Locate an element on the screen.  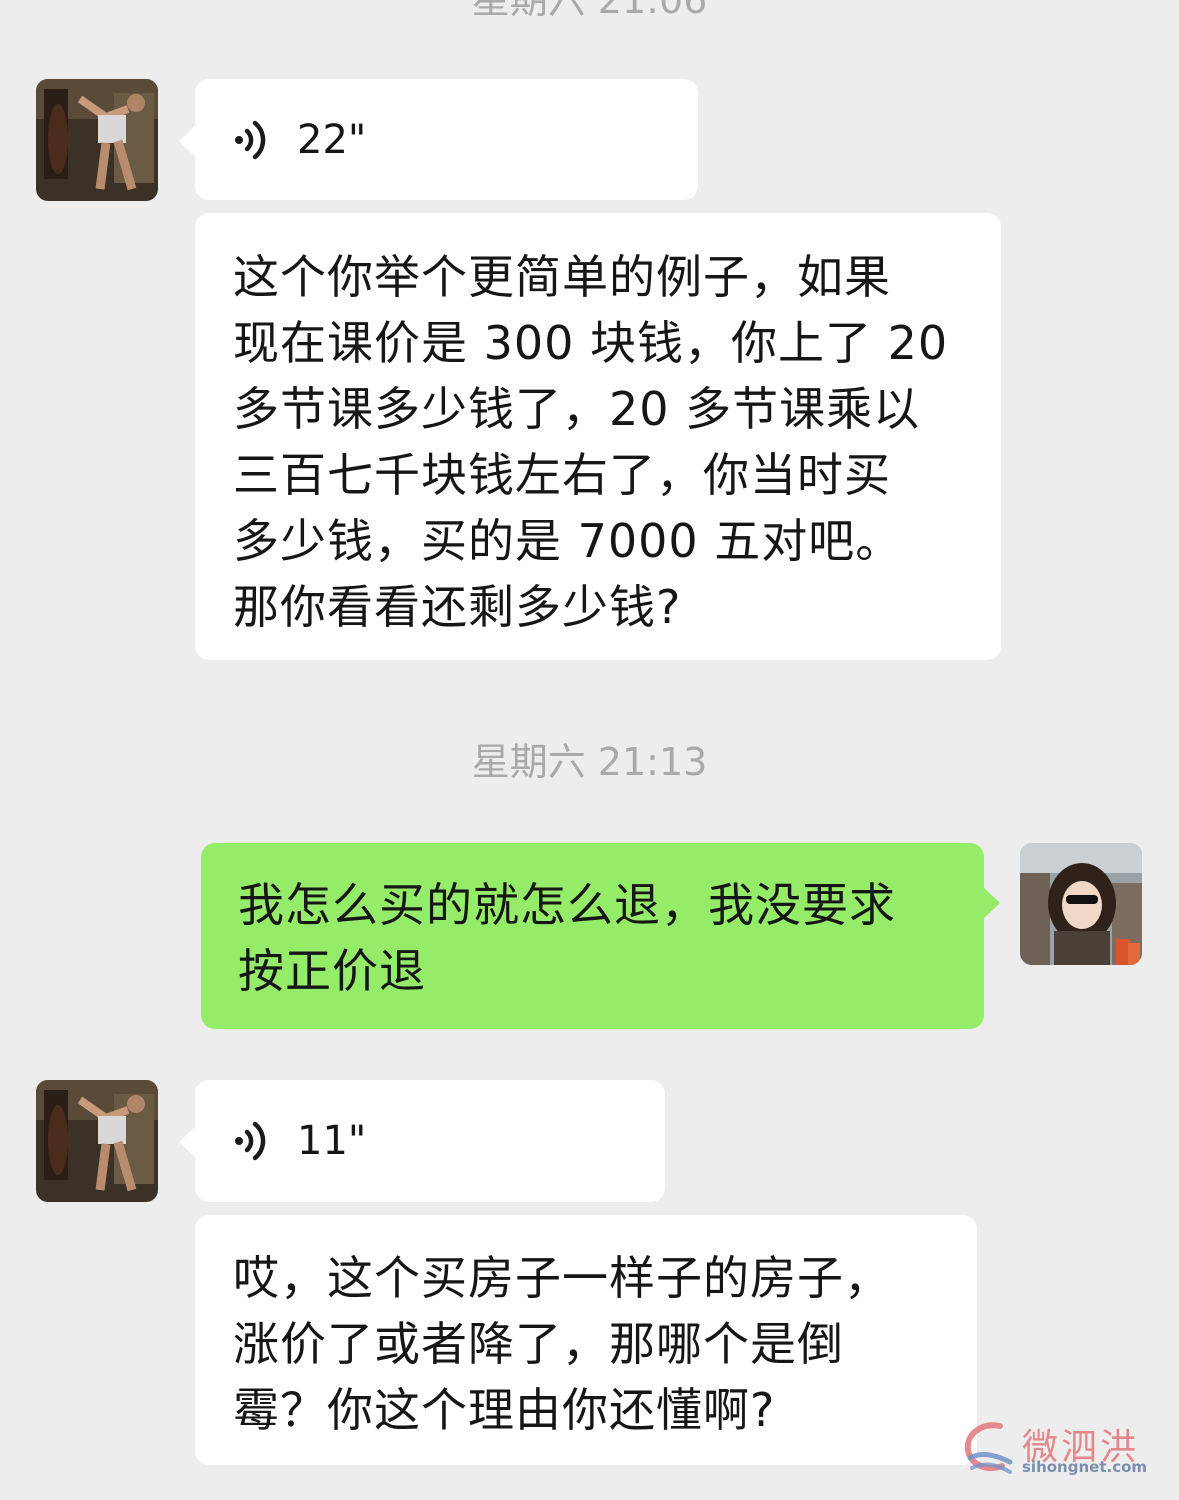
voice-message-bubble: 11" is located at coordinates (422, 1141).